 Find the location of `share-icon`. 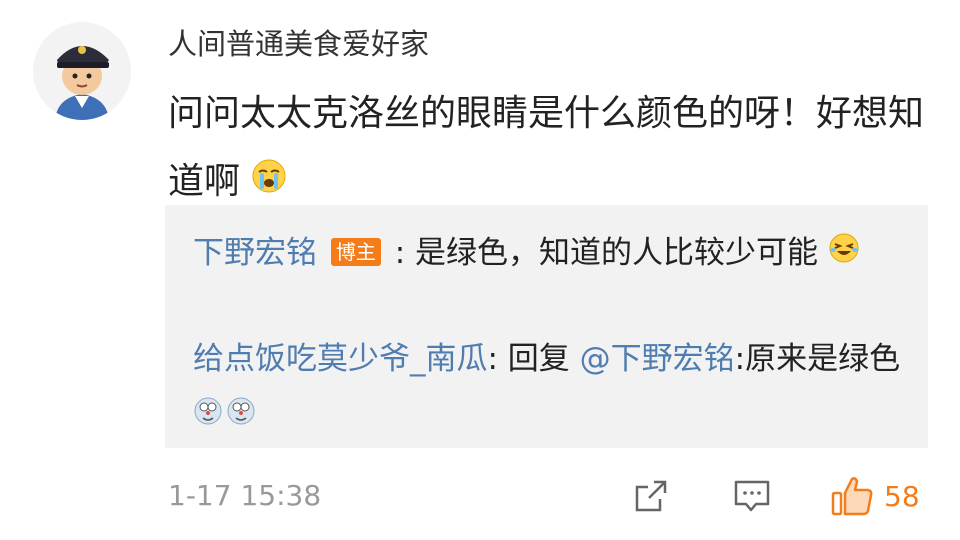

share-icon is located at coordinates (651, 496).